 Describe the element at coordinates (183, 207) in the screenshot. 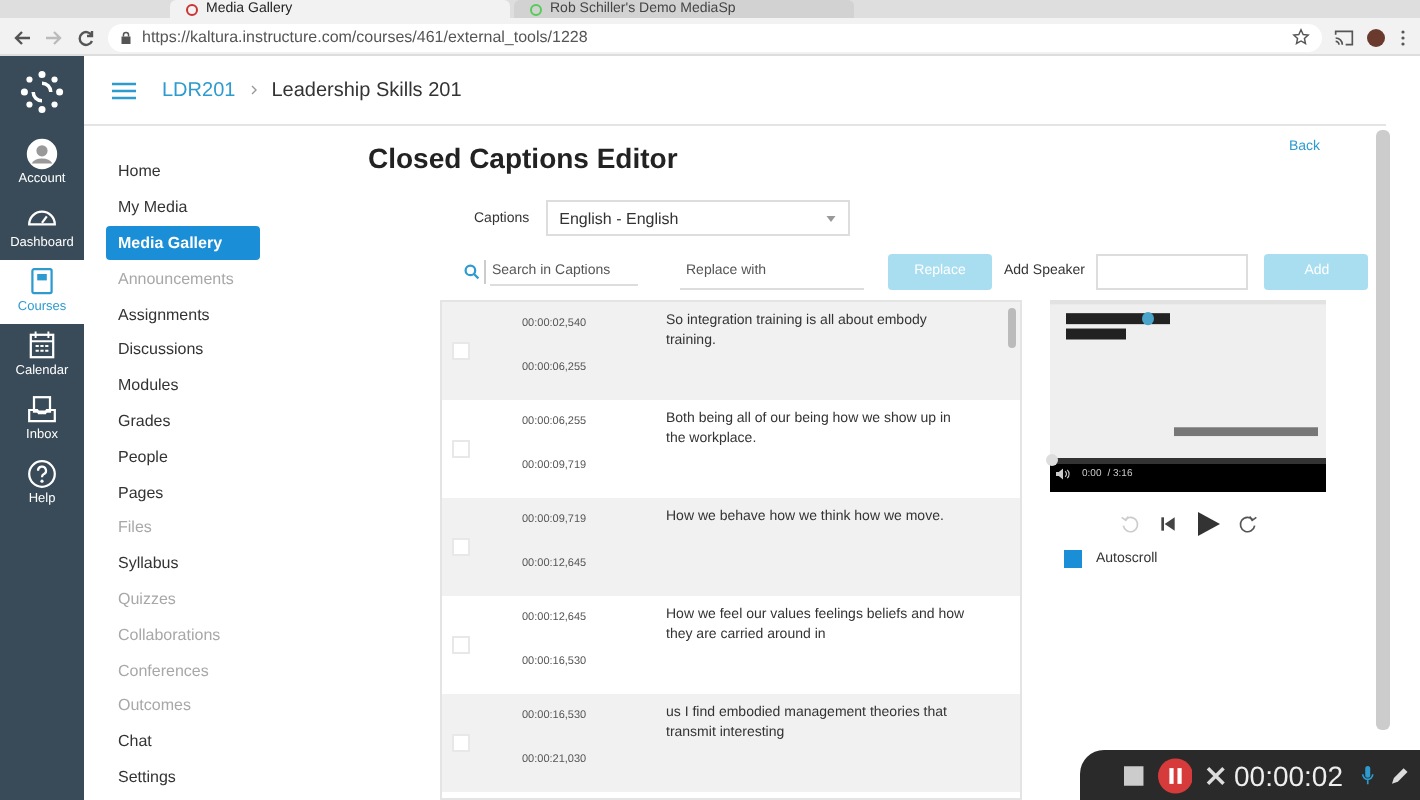

I see `course-nav-link: My Media` at that location.